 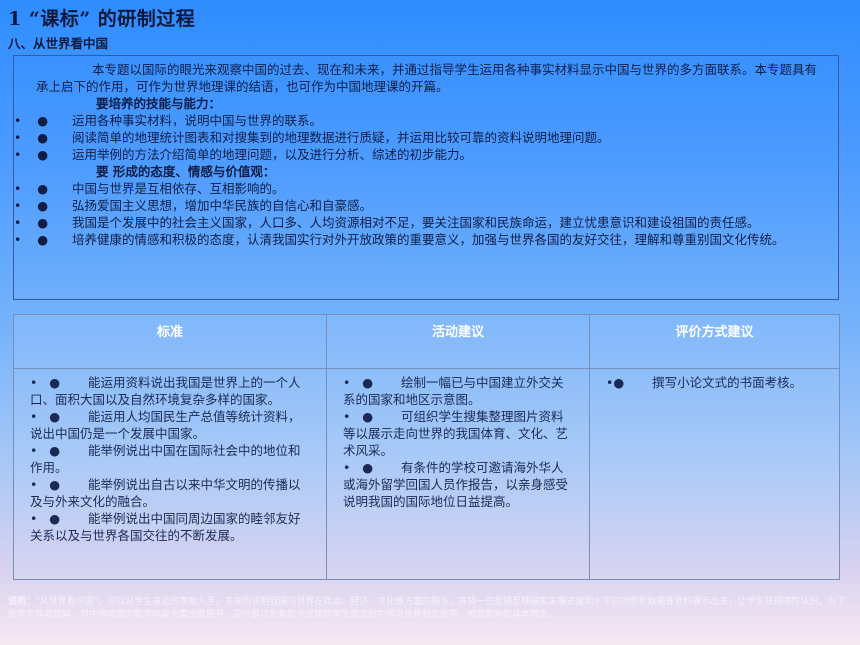 I want to click on attitude-item-text: 弘扬爱国主义思想，增加中华民族的自信心和自豪感。, so click(x=222, y=205).